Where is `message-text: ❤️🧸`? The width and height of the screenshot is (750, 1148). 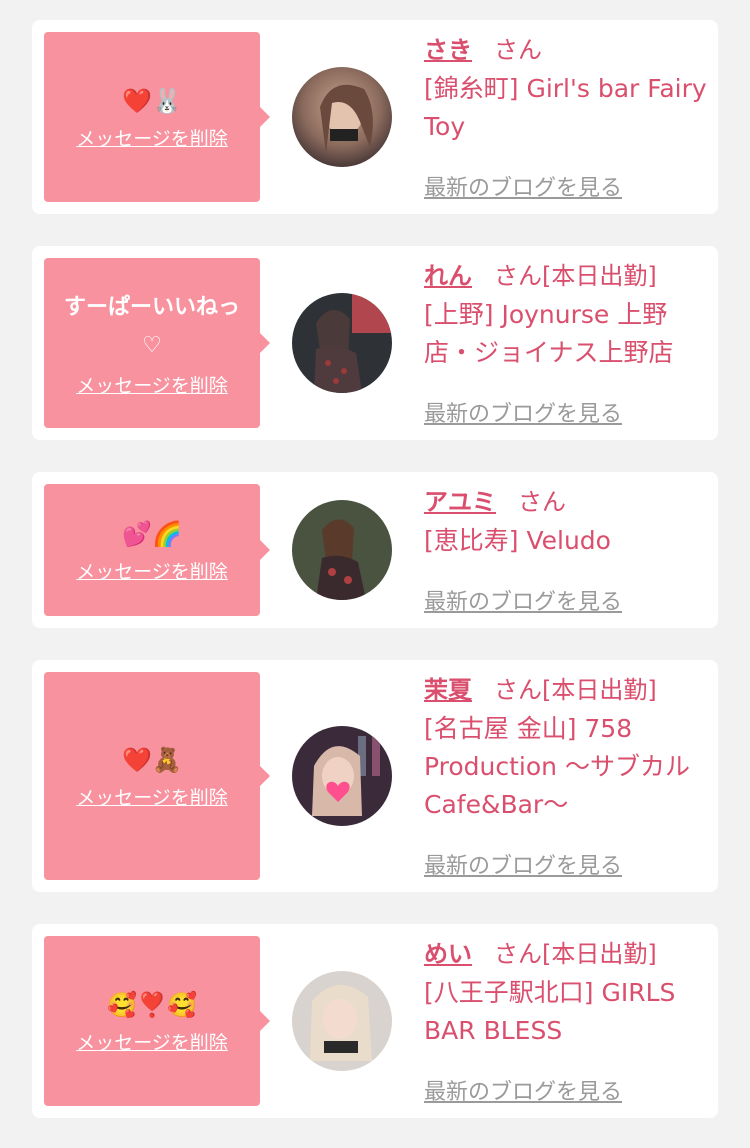
message-text: ❤️🧸 is located at coordinates (152, 759).